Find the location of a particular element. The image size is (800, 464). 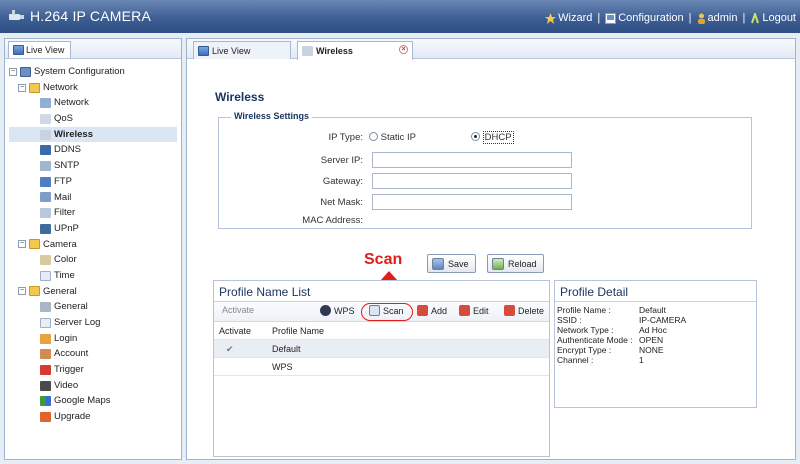

gateway-row: Gateway: is located at coordinates (485, 182).